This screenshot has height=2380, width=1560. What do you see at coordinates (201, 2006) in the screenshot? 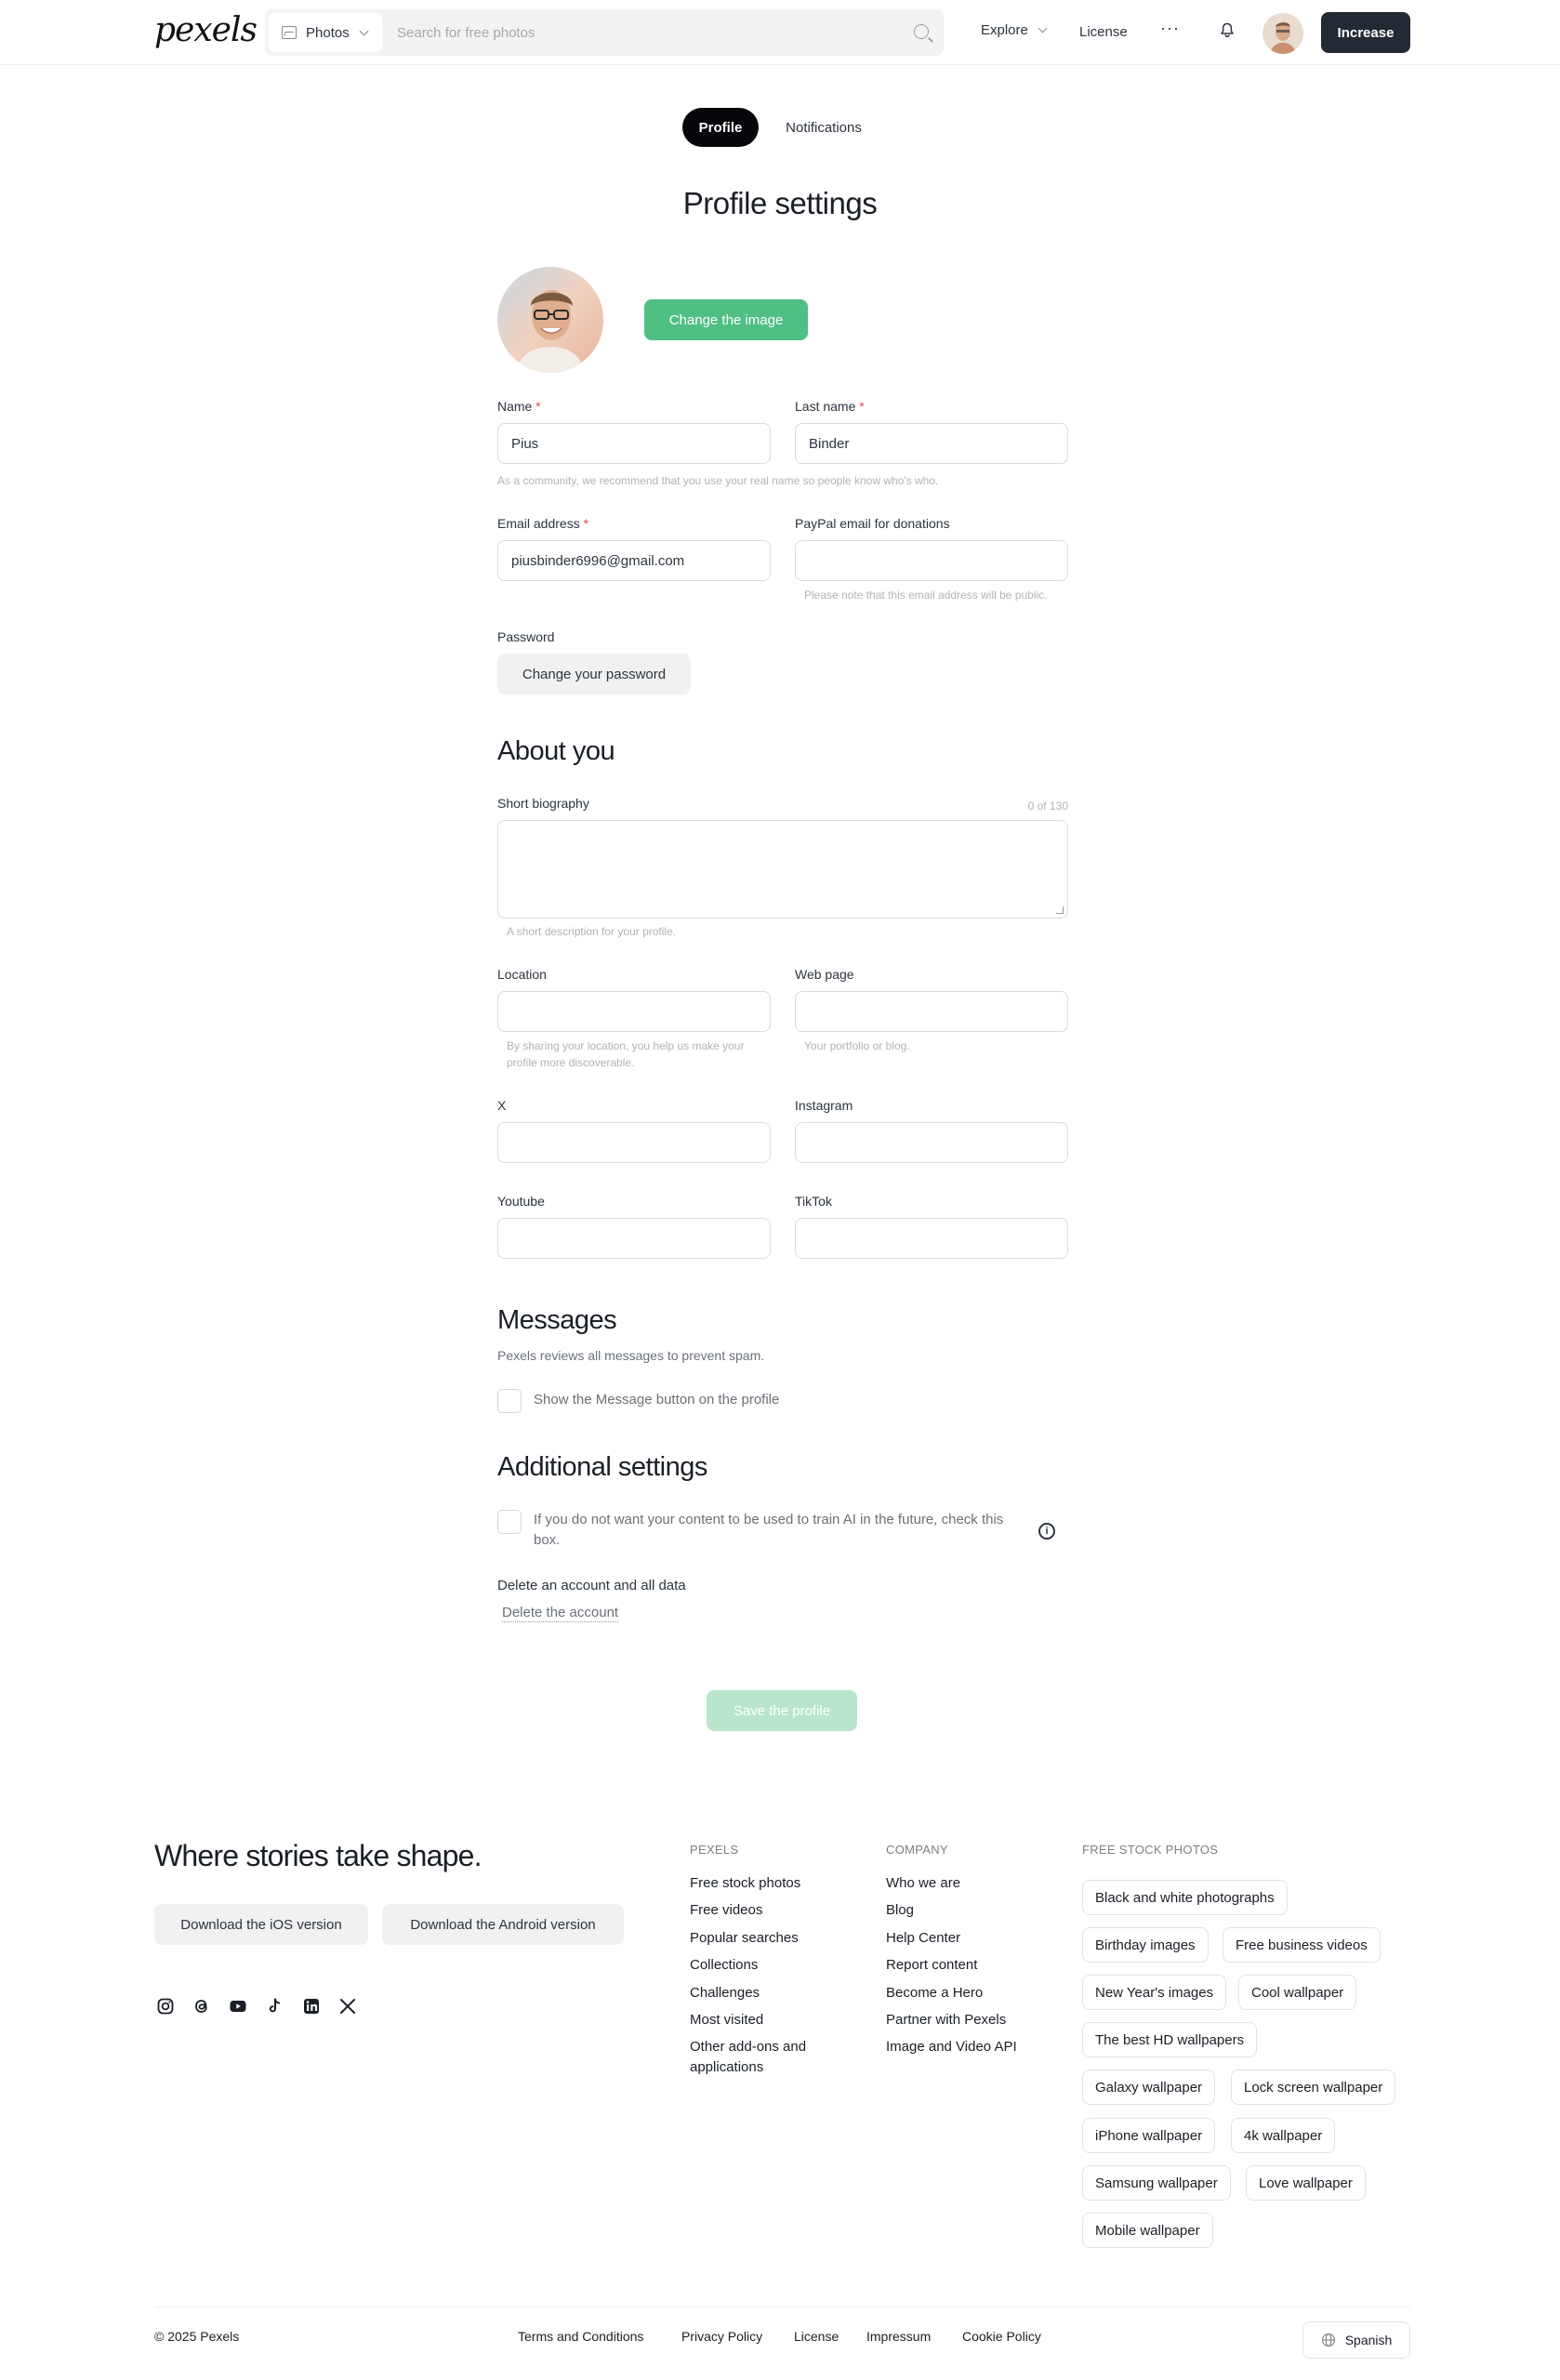
I see `threads-icon` at bounding box center [201, 2006].